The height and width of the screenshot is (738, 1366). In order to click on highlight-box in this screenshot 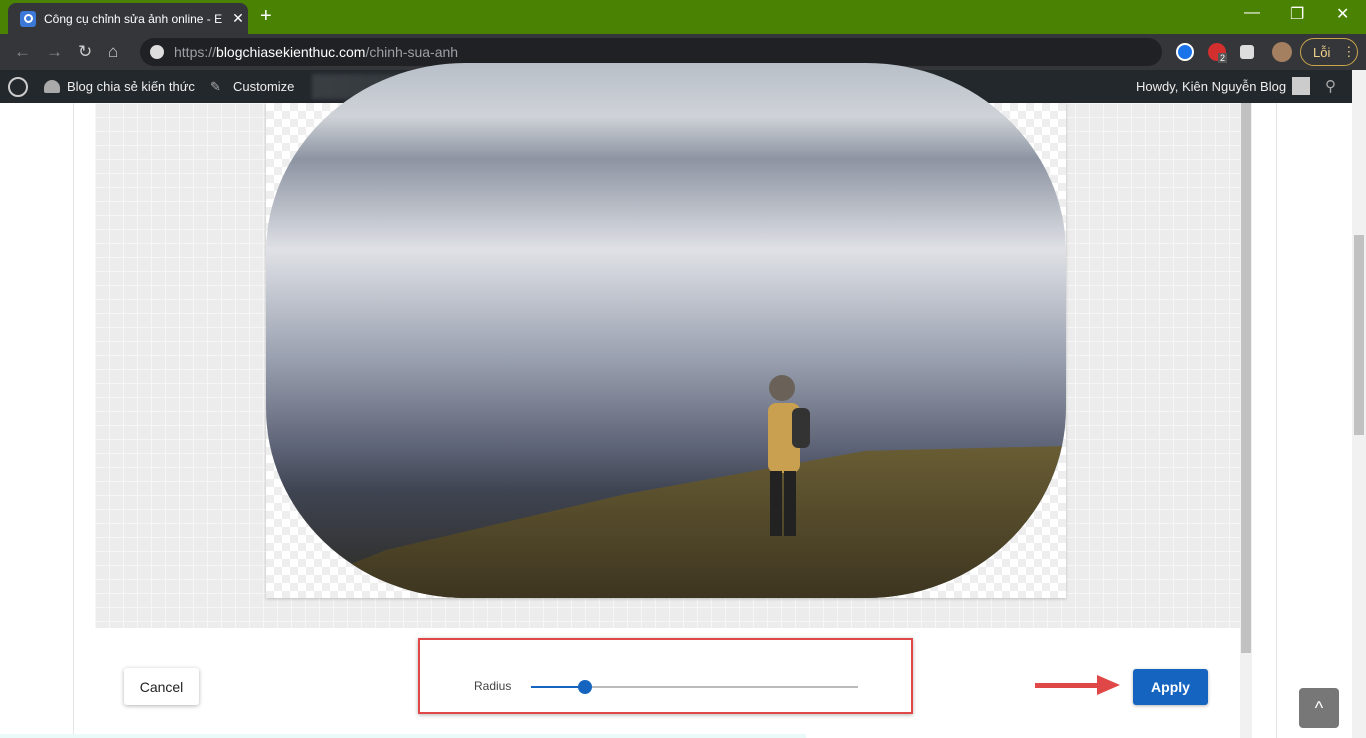, I will do `click(665, 676)`.